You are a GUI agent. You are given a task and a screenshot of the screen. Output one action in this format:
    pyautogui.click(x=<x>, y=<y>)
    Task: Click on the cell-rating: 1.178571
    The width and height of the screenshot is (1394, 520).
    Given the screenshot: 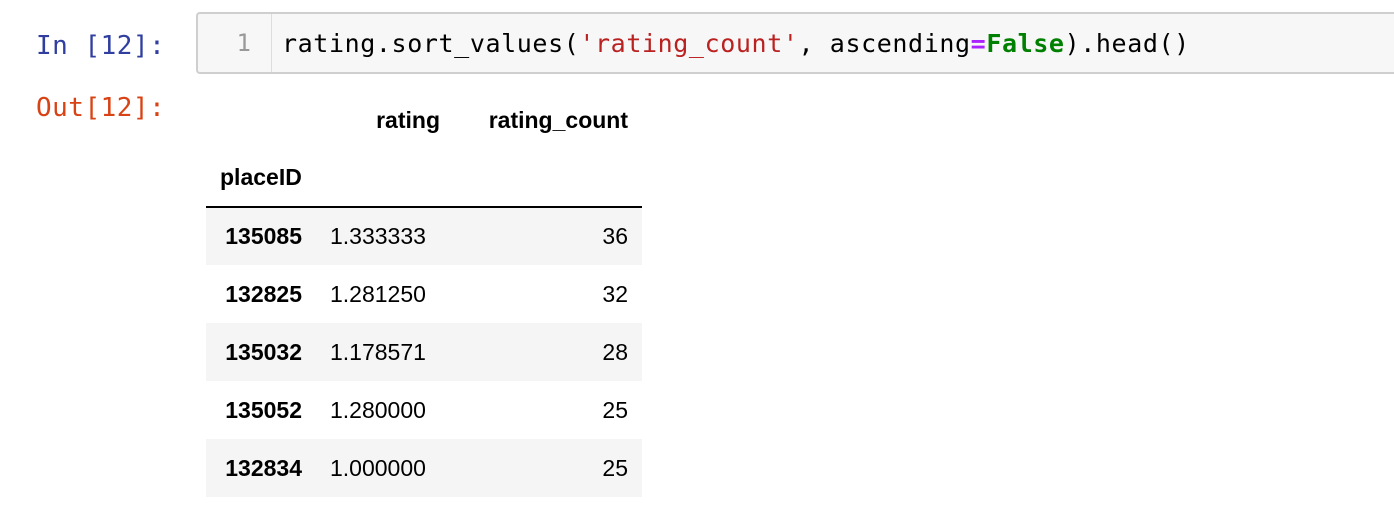 What is the action you would take?
    pyautogui.click(x=378, y=351)
    